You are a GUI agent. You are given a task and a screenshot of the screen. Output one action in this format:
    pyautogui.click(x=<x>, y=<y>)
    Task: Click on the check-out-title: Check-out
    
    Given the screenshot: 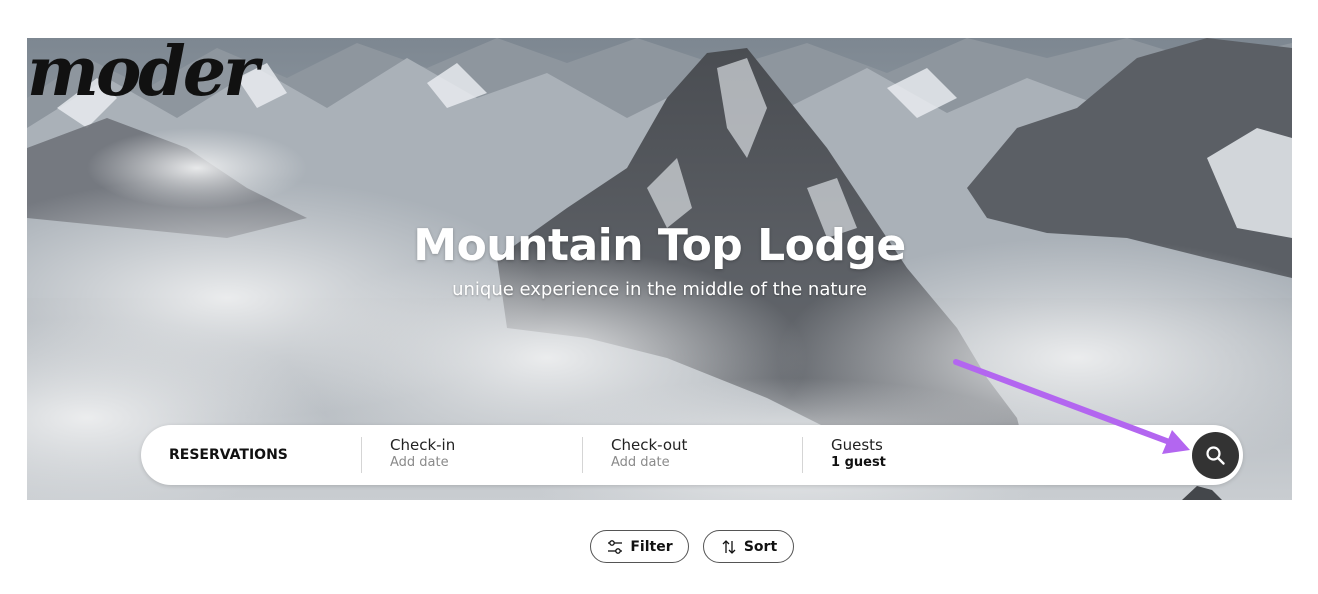 What is the action you would take?
    pyautogui.click(x=649, y=445)
    